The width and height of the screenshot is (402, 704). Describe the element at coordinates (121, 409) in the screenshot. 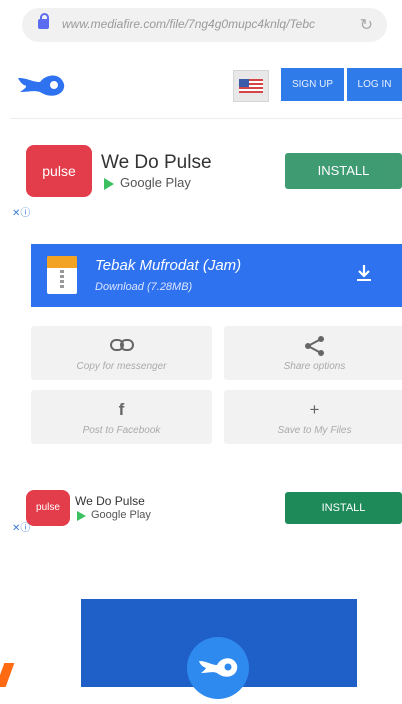

I see `facebook-icon: f` at that location.